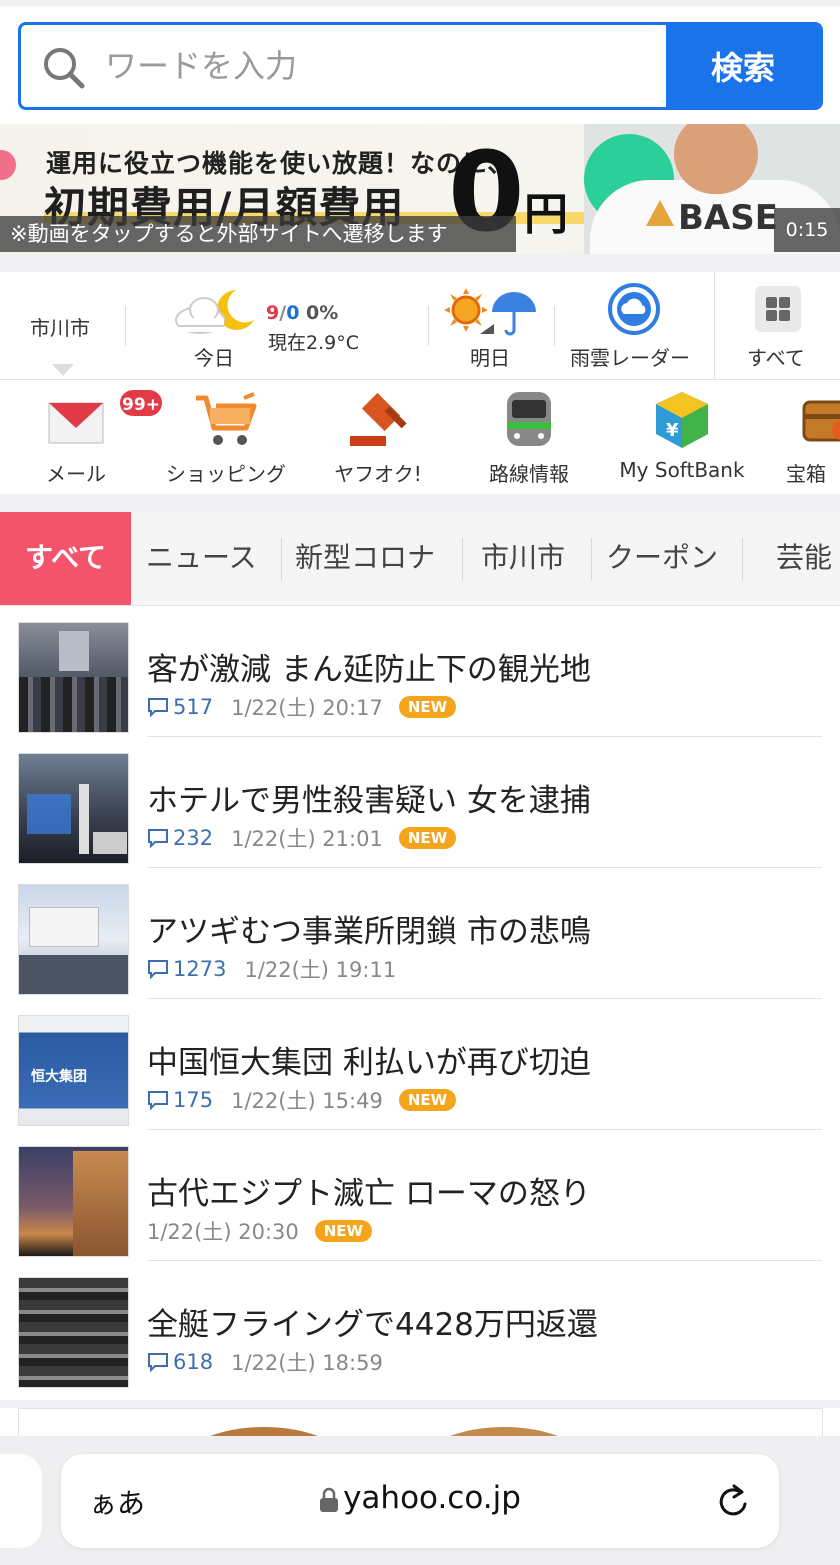 This screenshot has height=1565, width=840. What do you see at coordinates (807, 230) in the screenshot?
I see `ad-duration: 0:15` at bounding box center [807, 230].